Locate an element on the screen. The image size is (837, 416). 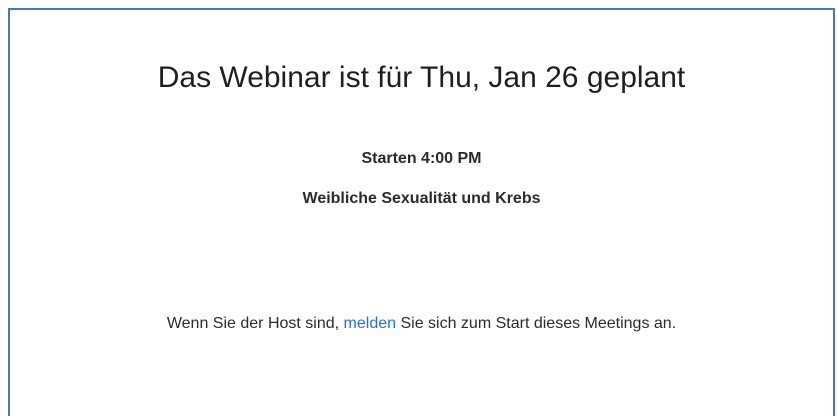
login-link: melden is located at coordinates (370, 323).